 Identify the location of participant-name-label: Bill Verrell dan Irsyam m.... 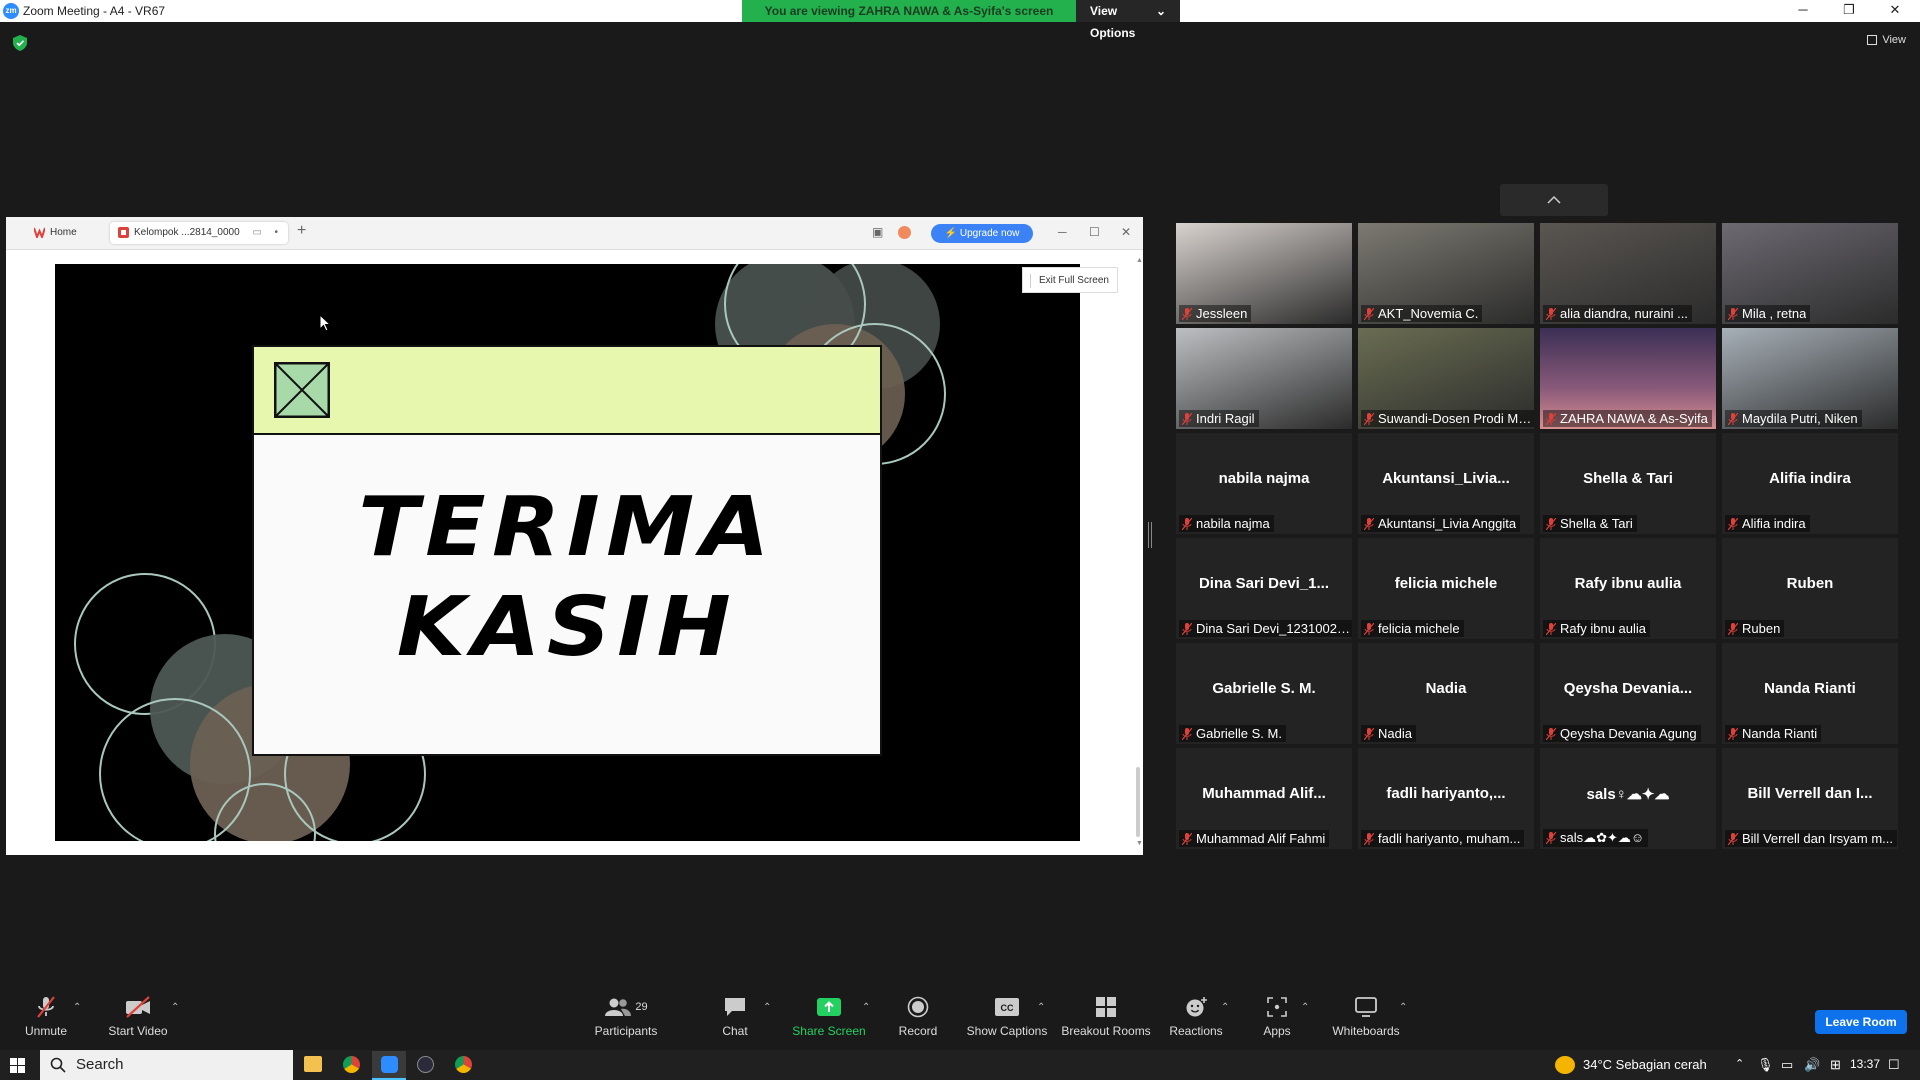
(1811, 838).